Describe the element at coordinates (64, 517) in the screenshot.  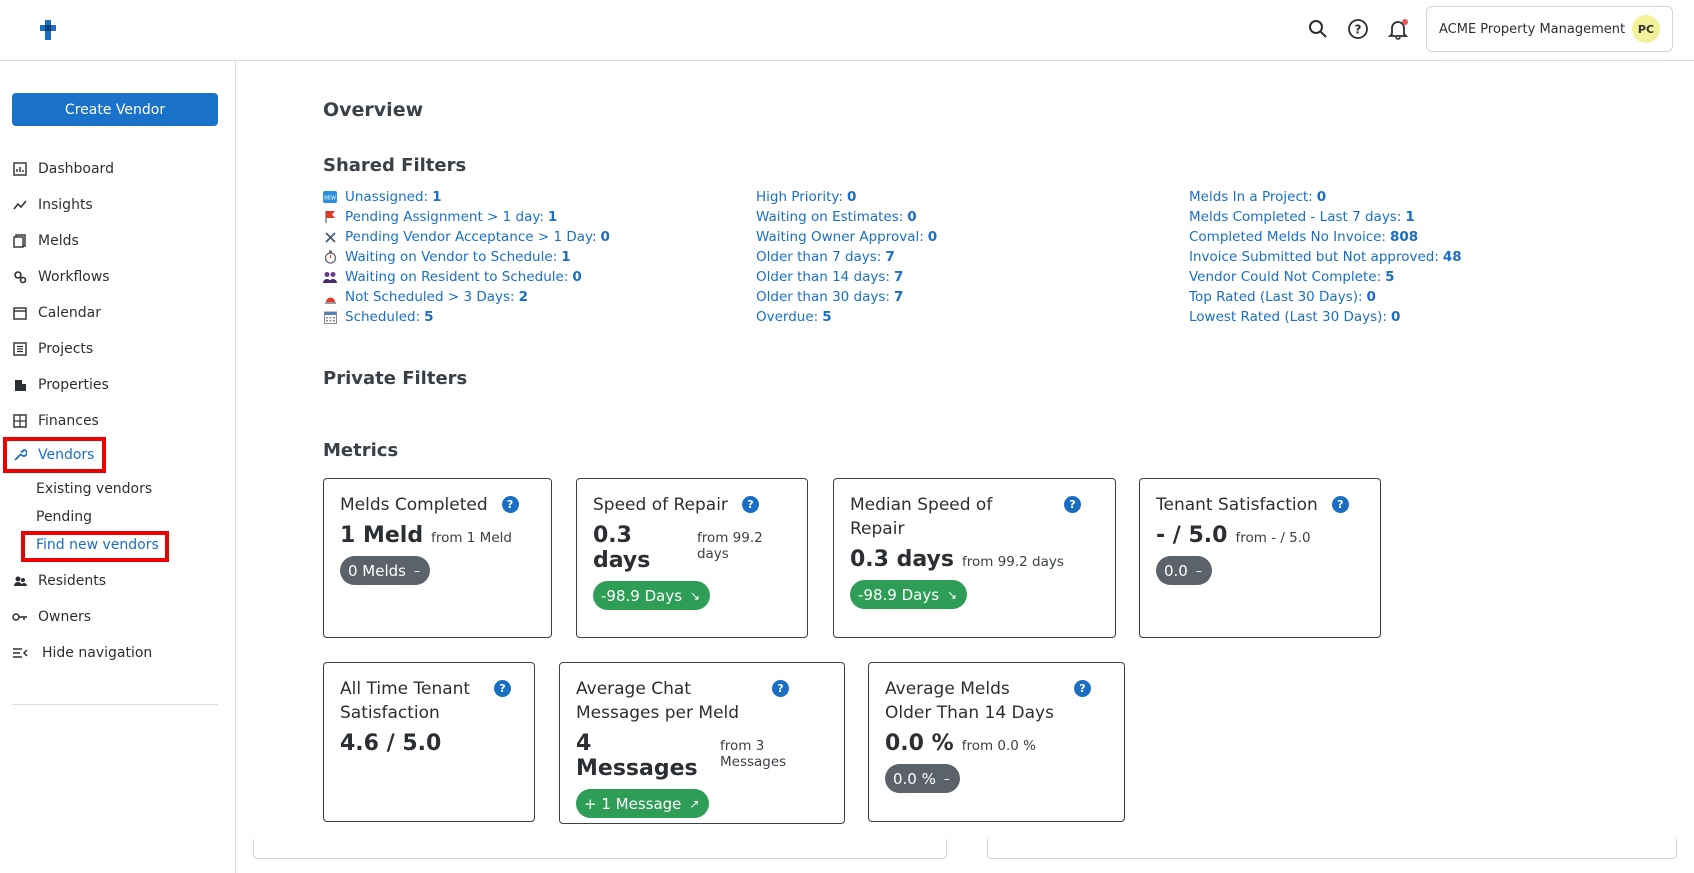
I see `sidebar-subitem-pending: Pending` at that location.